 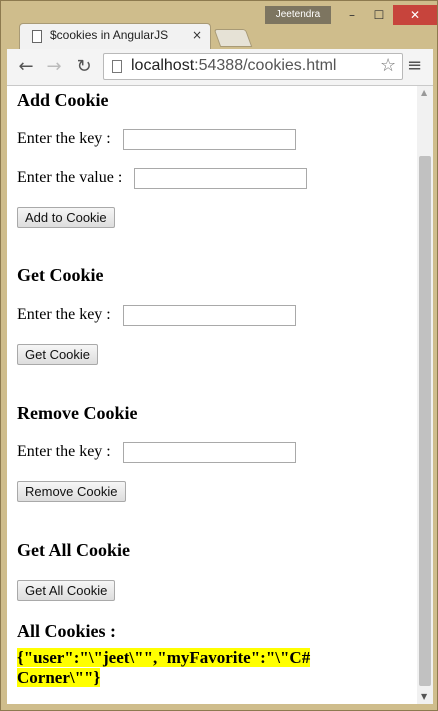 What do you see at coordinates (54, 67) in the screenshot?
I see `forward-arrow-icon: →` at bounding box center [54, 67].